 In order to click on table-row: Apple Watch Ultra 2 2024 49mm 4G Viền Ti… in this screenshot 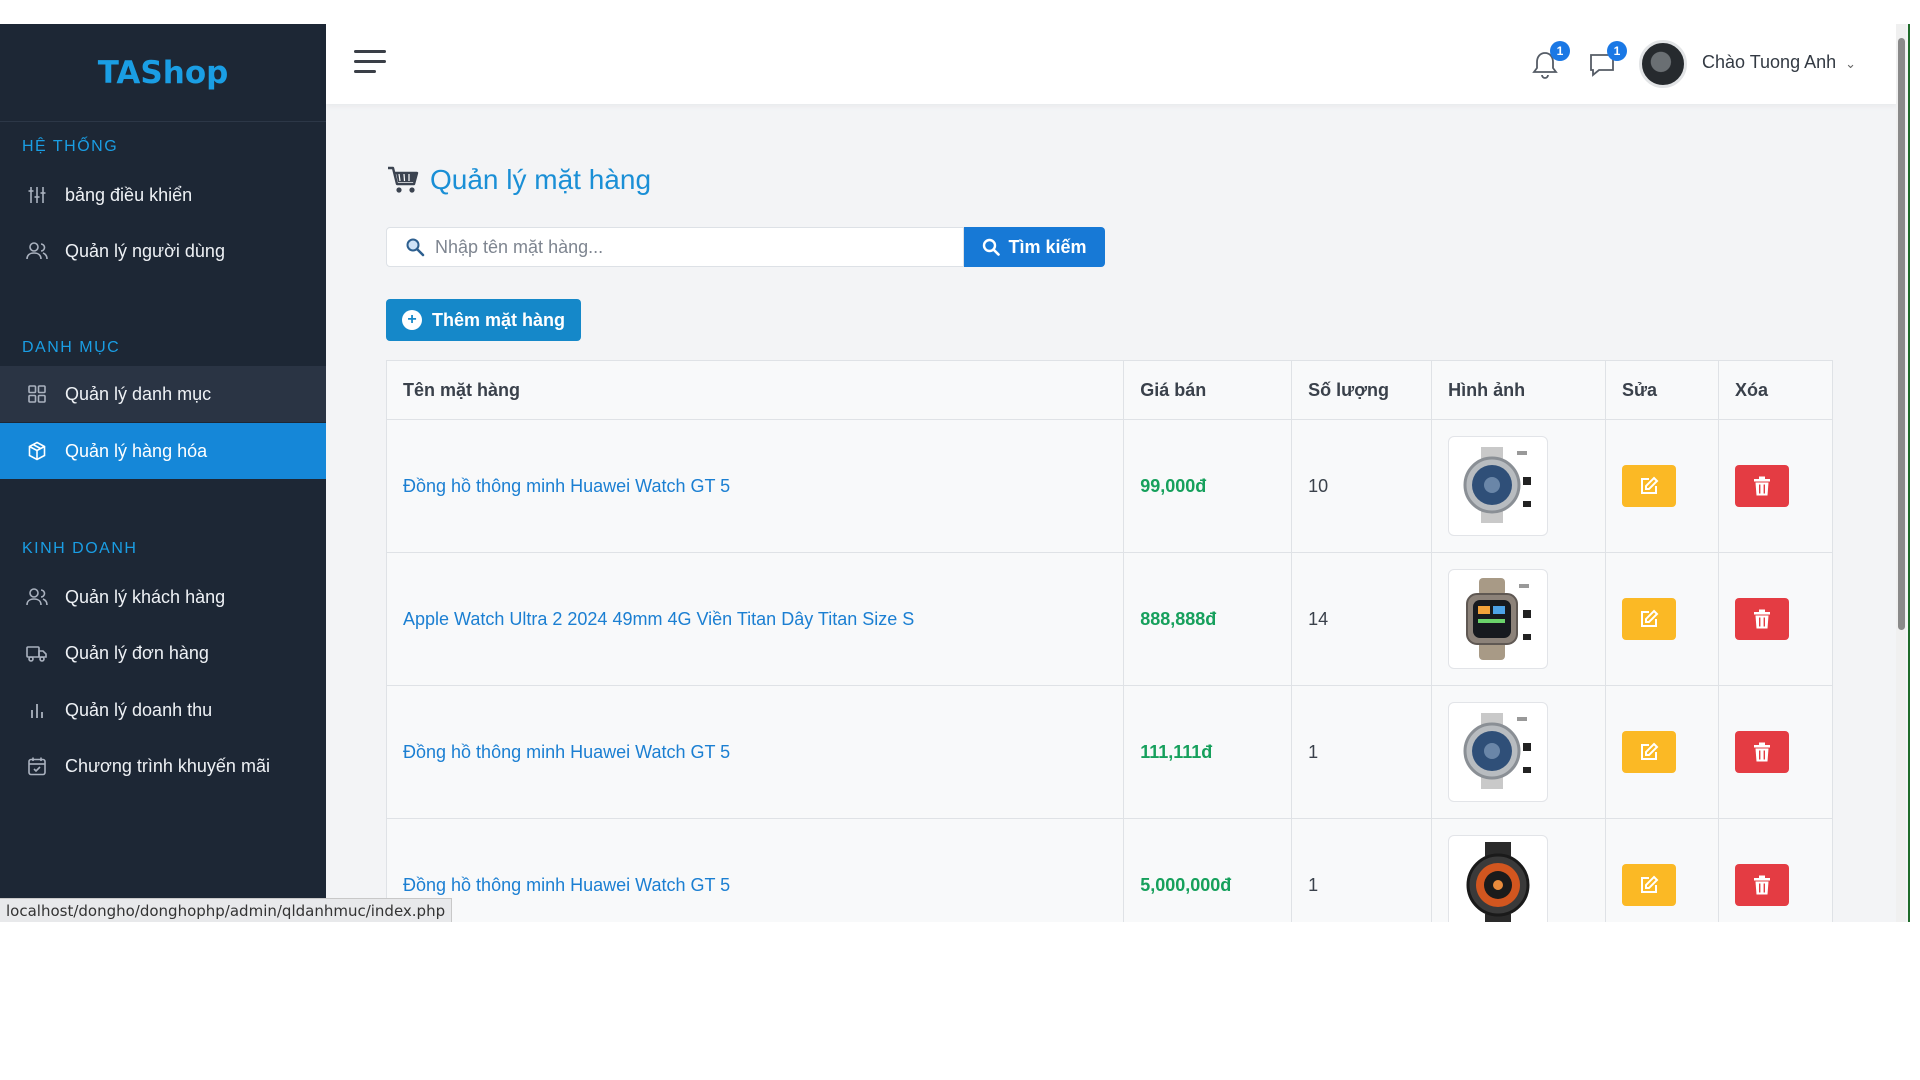, I will do `click(1109, 619)`.